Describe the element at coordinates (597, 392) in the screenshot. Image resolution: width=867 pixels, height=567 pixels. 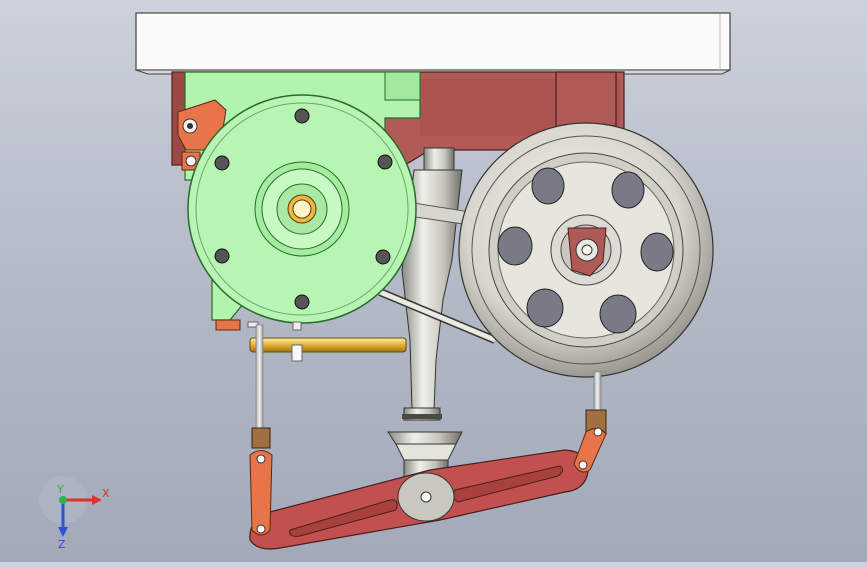
I see `tie-rod-right` at that location.